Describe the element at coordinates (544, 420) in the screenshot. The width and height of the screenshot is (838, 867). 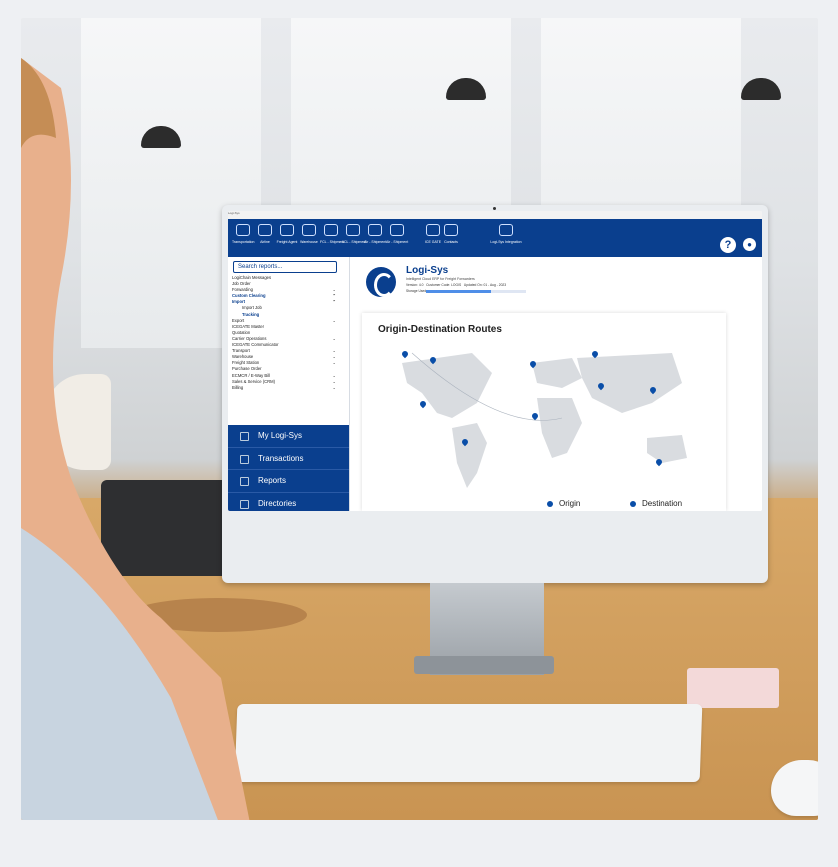
I see `world-map` at that location.